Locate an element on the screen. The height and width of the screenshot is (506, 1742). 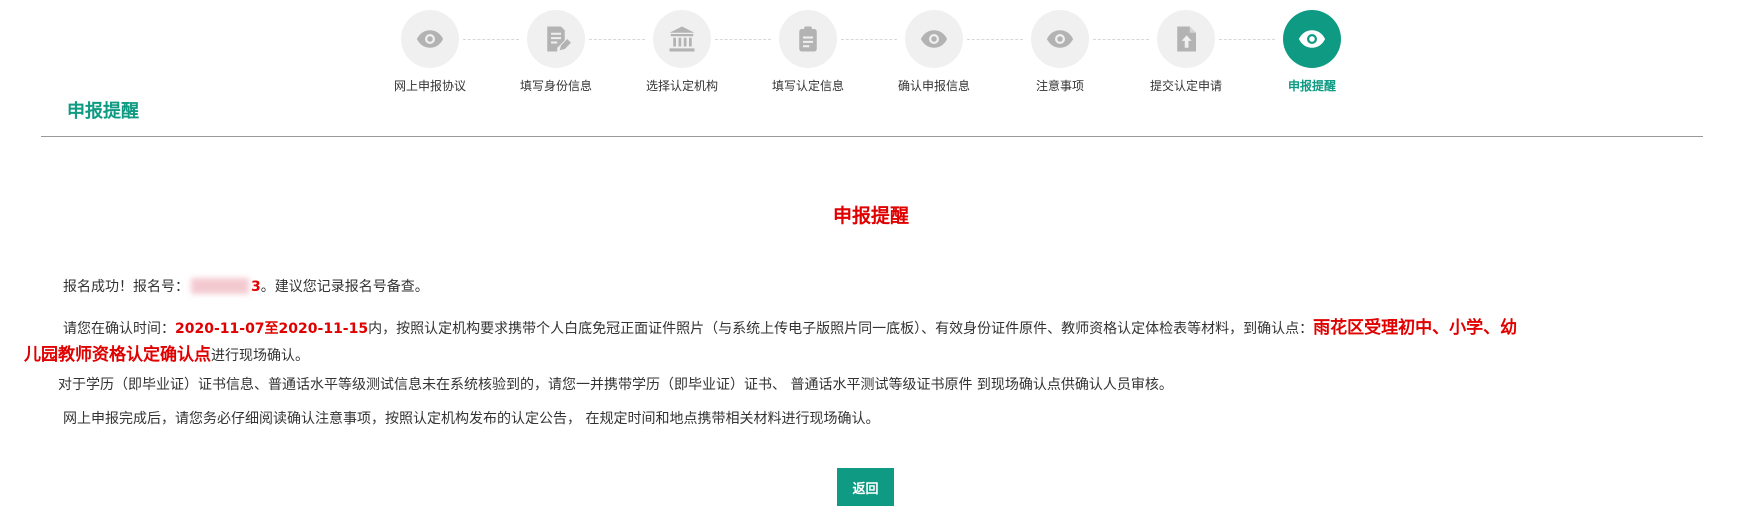
page-heading: 申报提醒 is located at coordinates (103, 111).